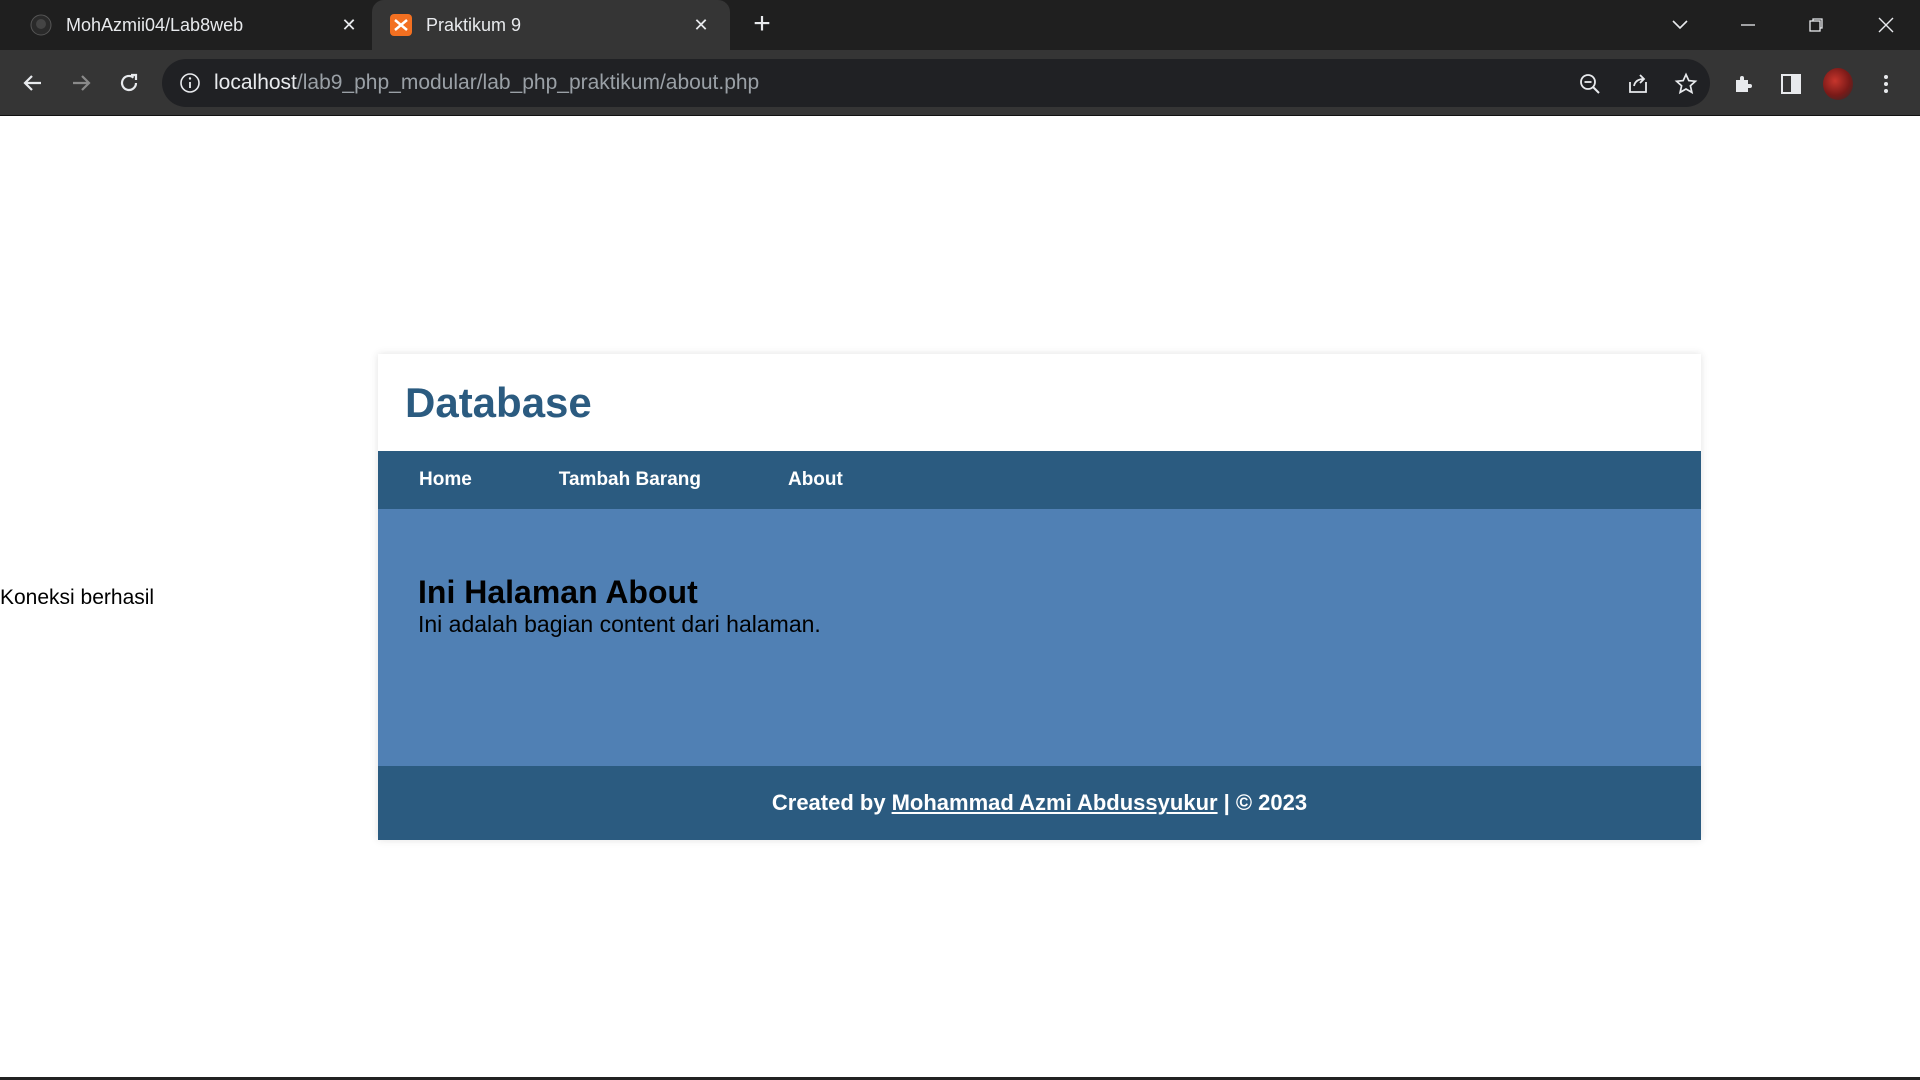 The image size is (1920, 1080). What do you see at coordinates (1265, 802) in the screenshot?
I see `footer-suffix: | © 2023` at bounding box center [1265, 802].